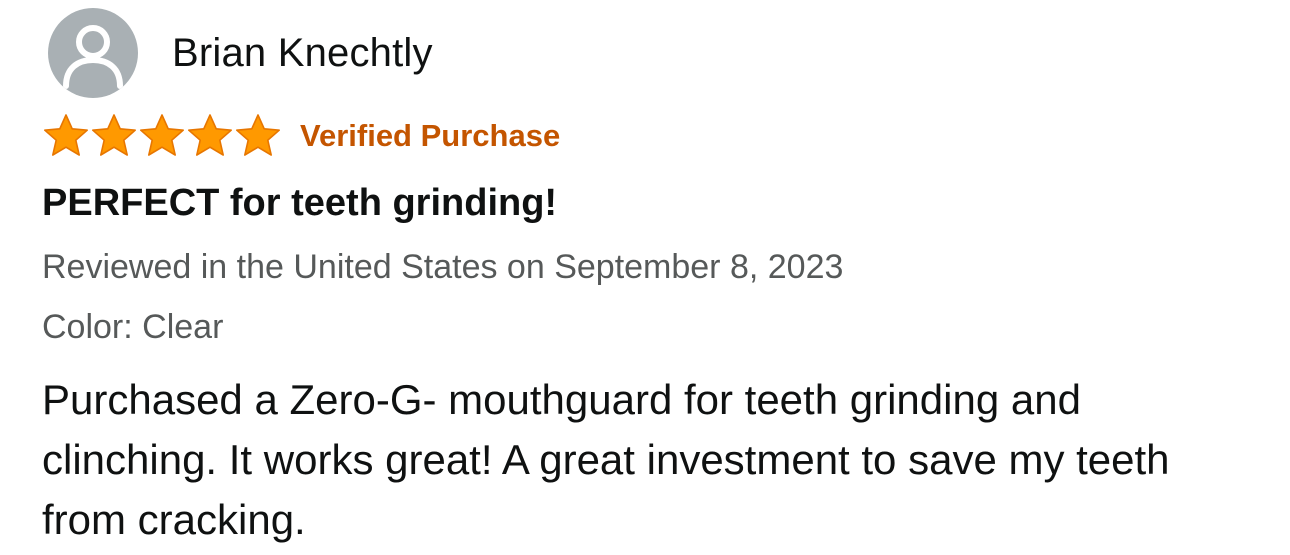  I want to click on verified-purchase-badge: Verified Purchase, so click(430, 136).